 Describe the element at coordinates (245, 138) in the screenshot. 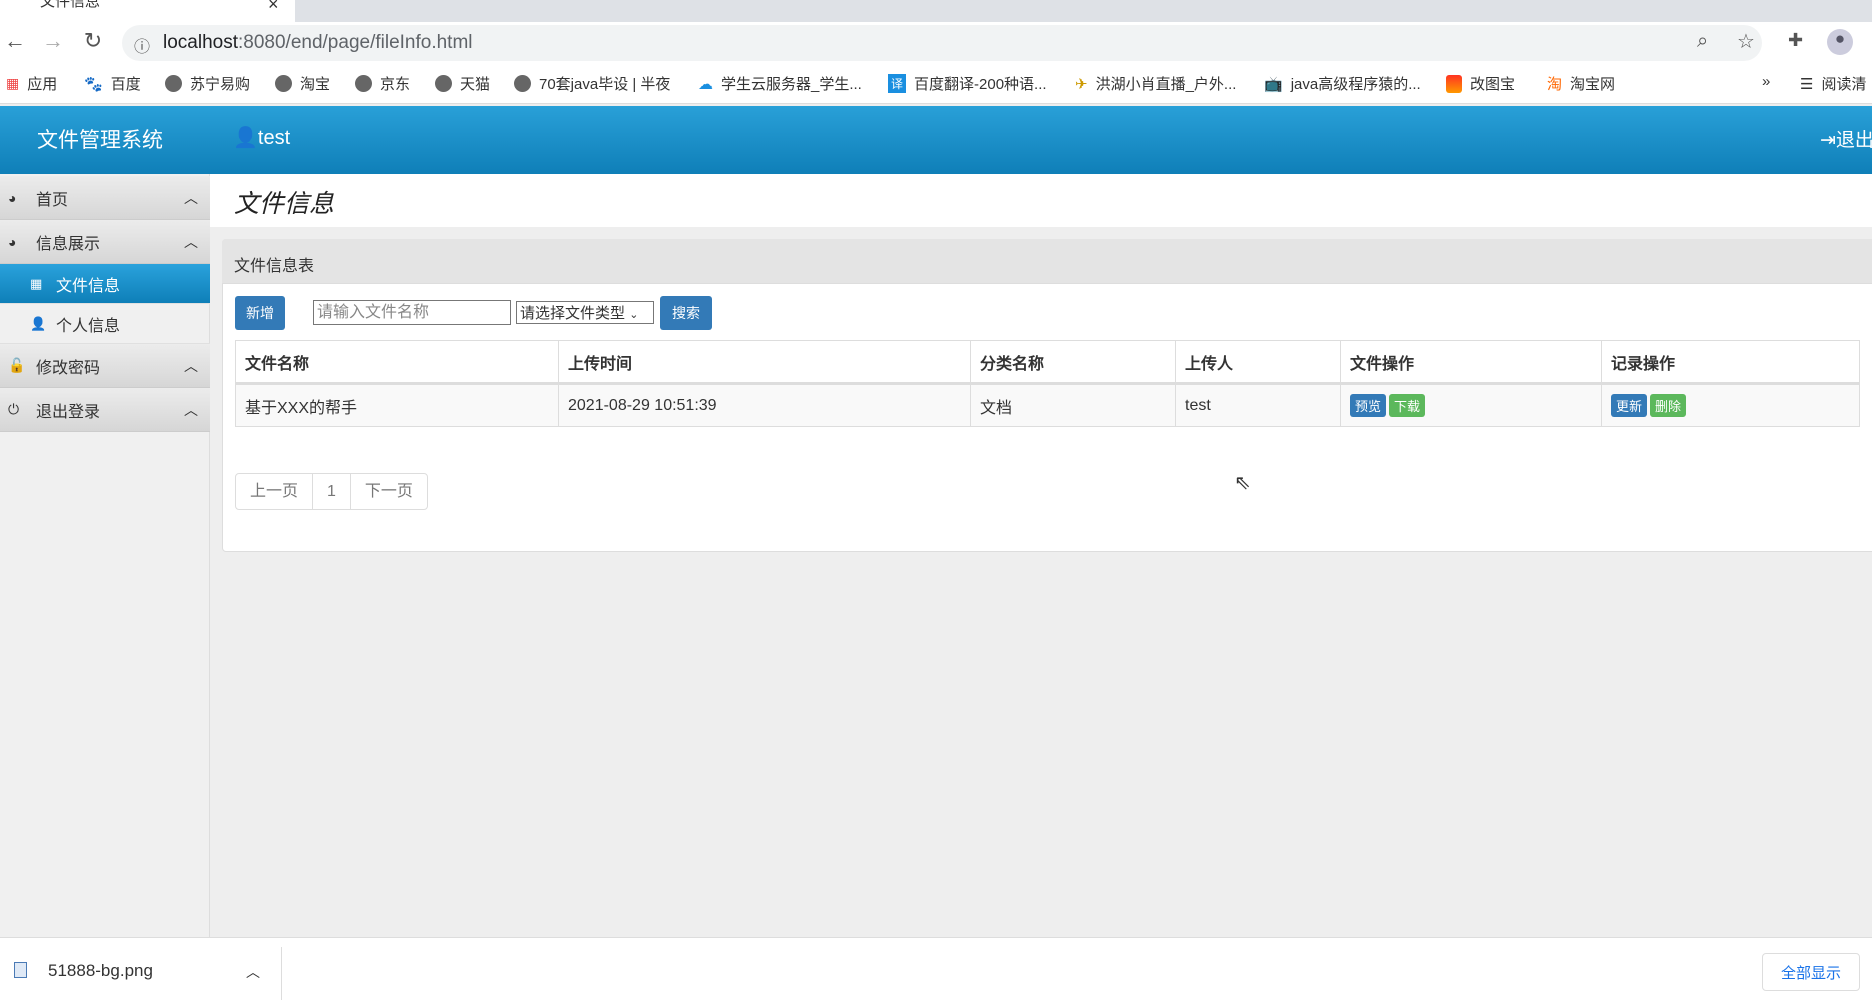

I see `user-icon: 👤` at that location.